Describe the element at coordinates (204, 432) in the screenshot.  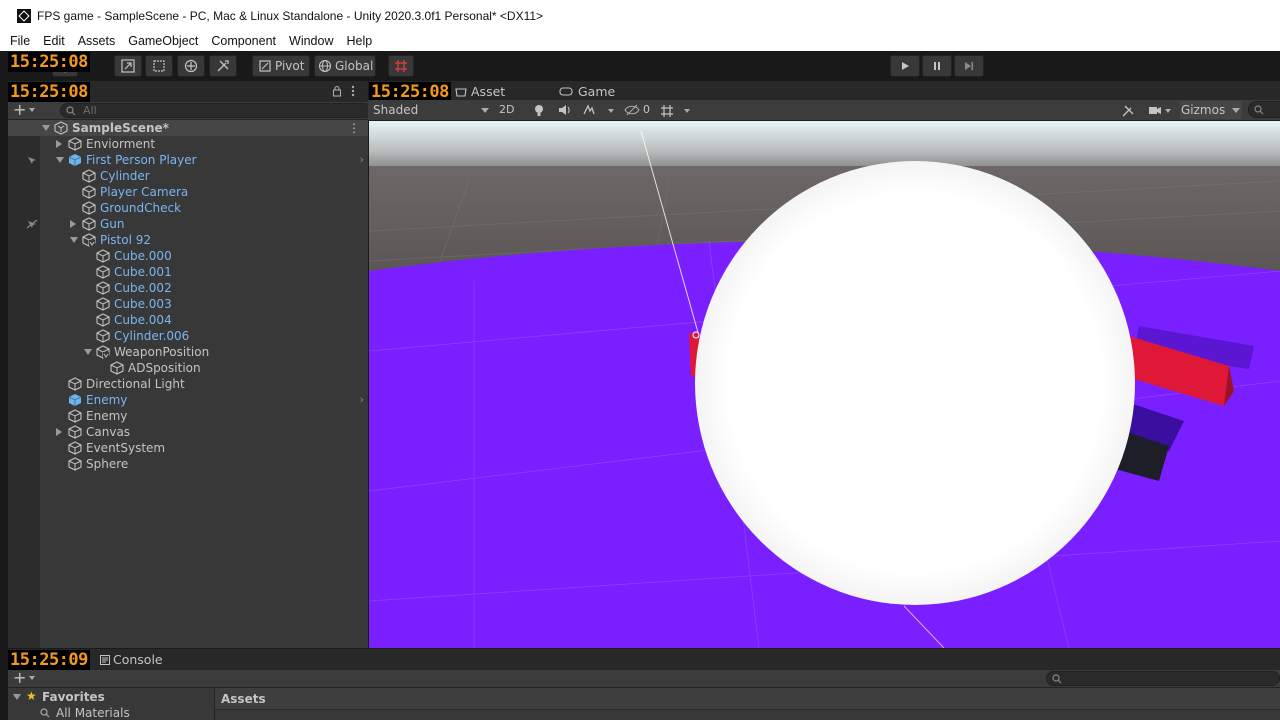
I see `hierarchy-item: Canvas` at that location.